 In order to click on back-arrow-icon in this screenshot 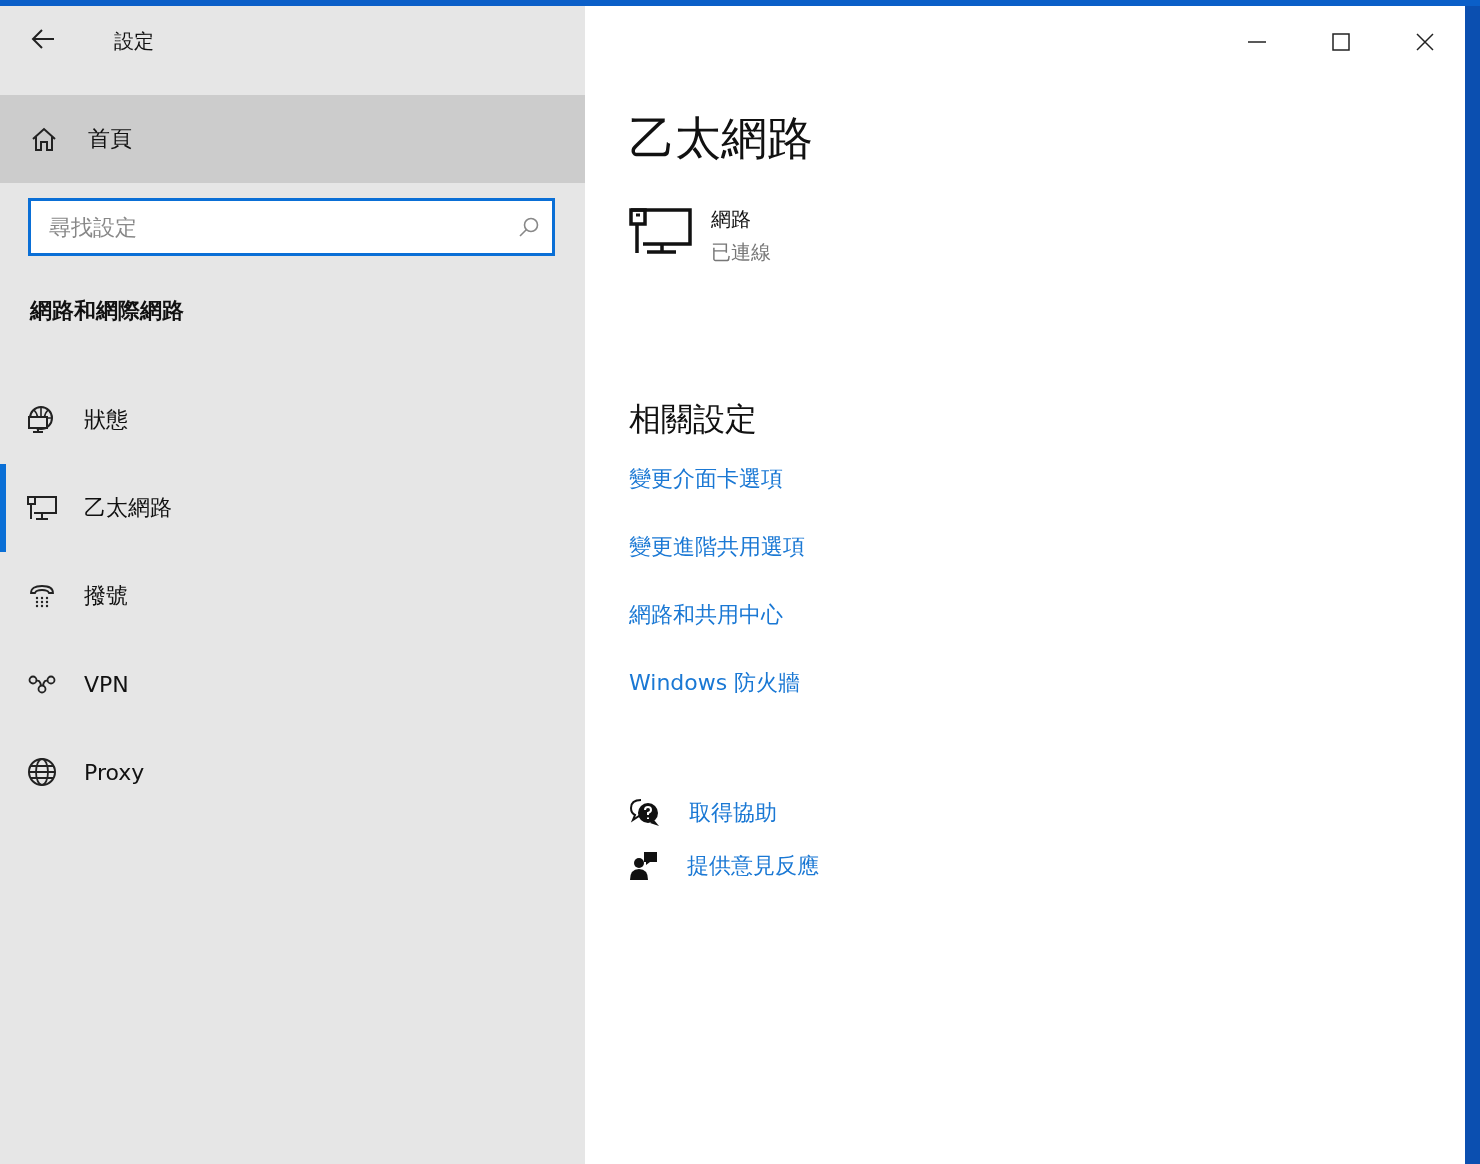, I will do `click(43, 39)`.